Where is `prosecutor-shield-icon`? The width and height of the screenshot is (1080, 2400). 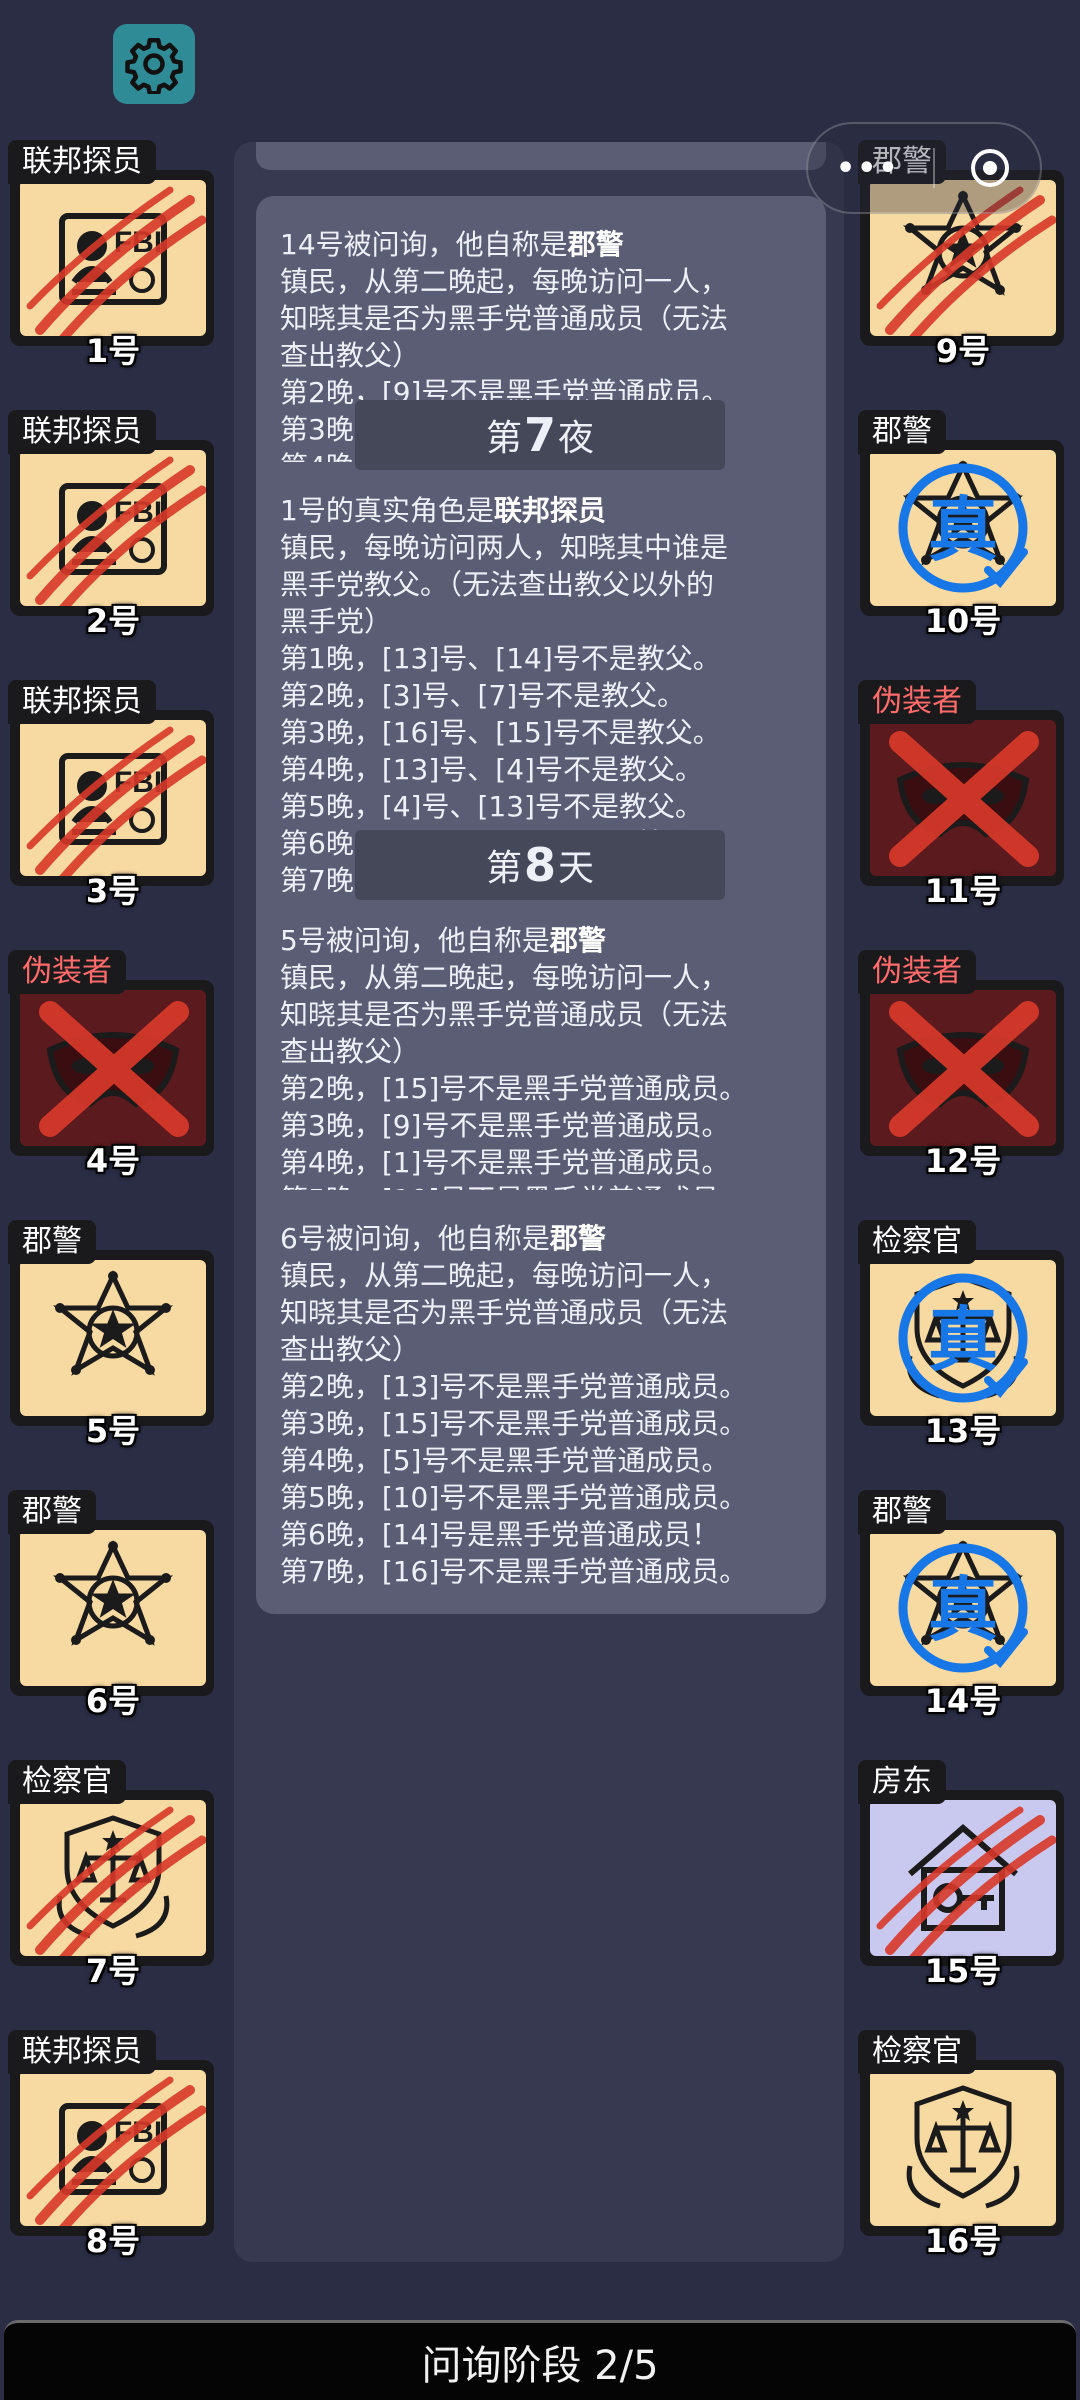
prosecutor-shield-icon is located at coordinates (963, 2147).